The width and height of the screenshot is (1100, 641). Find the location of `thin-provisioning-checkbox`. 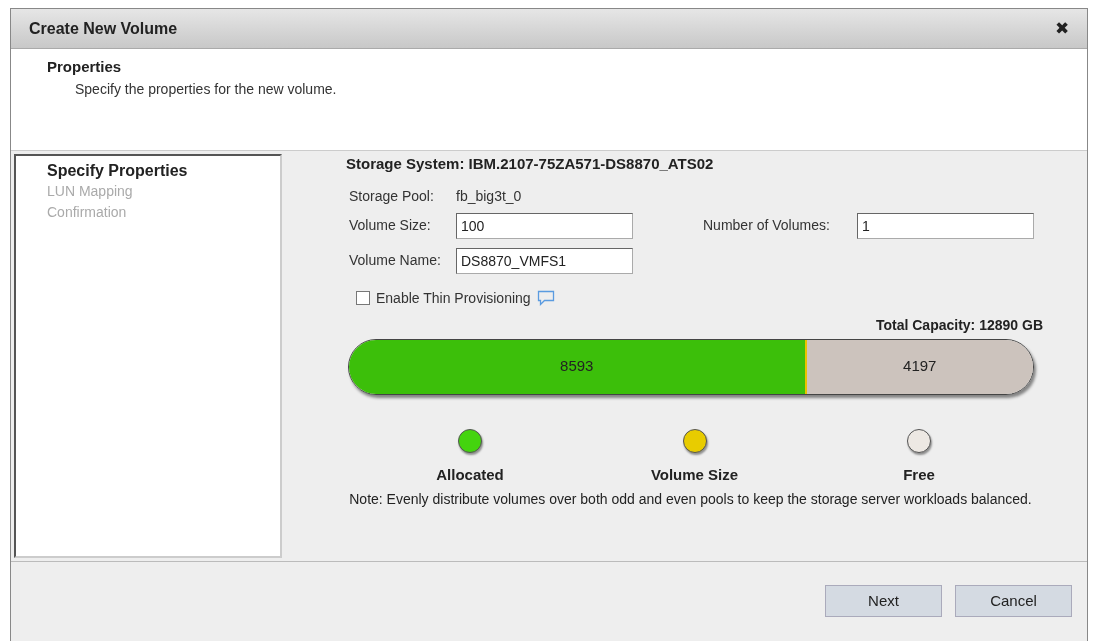

thin-provisioning-checkbox is located at coordinates (363, 298).